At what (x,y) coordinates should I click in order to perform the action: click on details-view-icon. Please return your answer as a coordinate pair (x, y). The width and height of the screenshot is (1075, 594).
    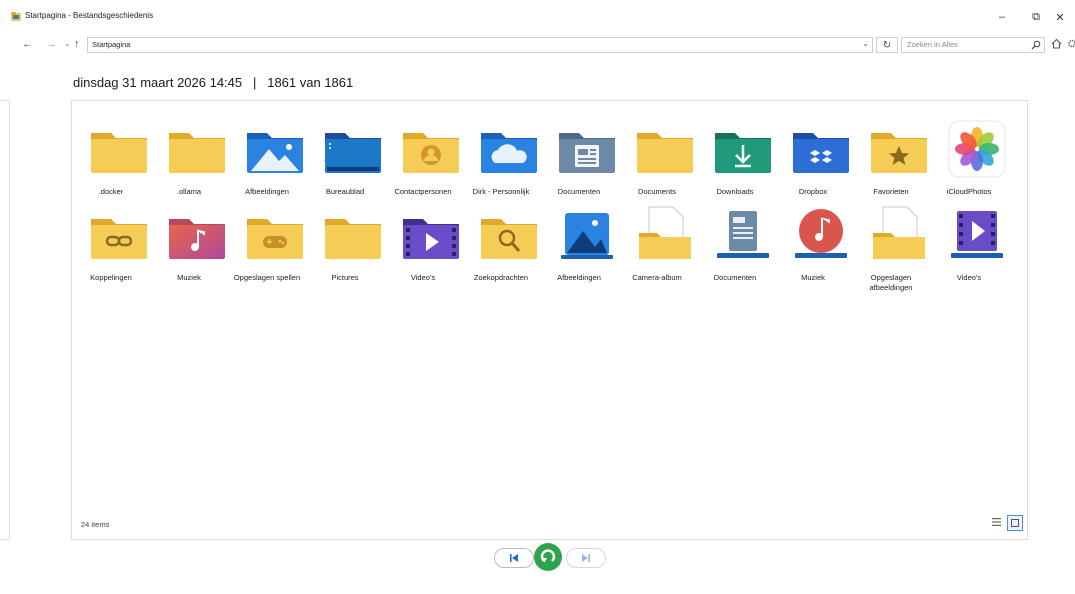
    Looking at the image, I should click on (996, 522).